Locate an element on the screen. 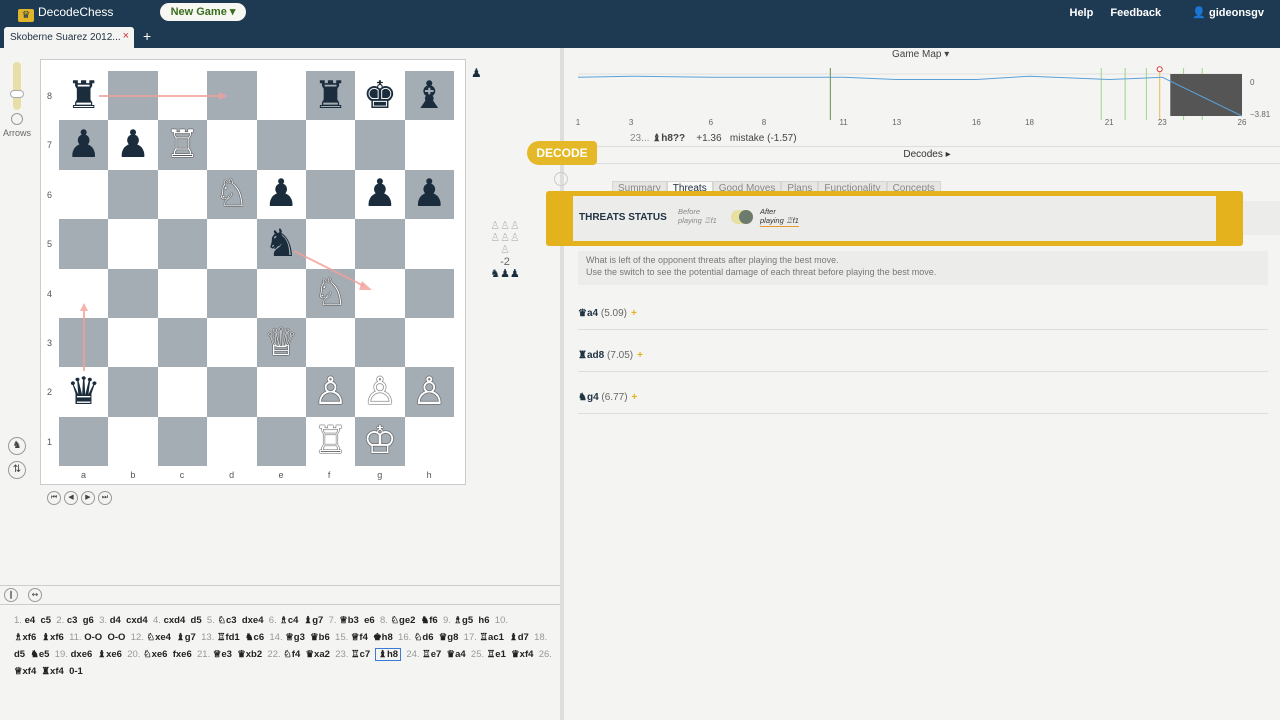 This screenshot has width=1280, height=720. square-a2: ♛ is located at coordinates (84, 392).